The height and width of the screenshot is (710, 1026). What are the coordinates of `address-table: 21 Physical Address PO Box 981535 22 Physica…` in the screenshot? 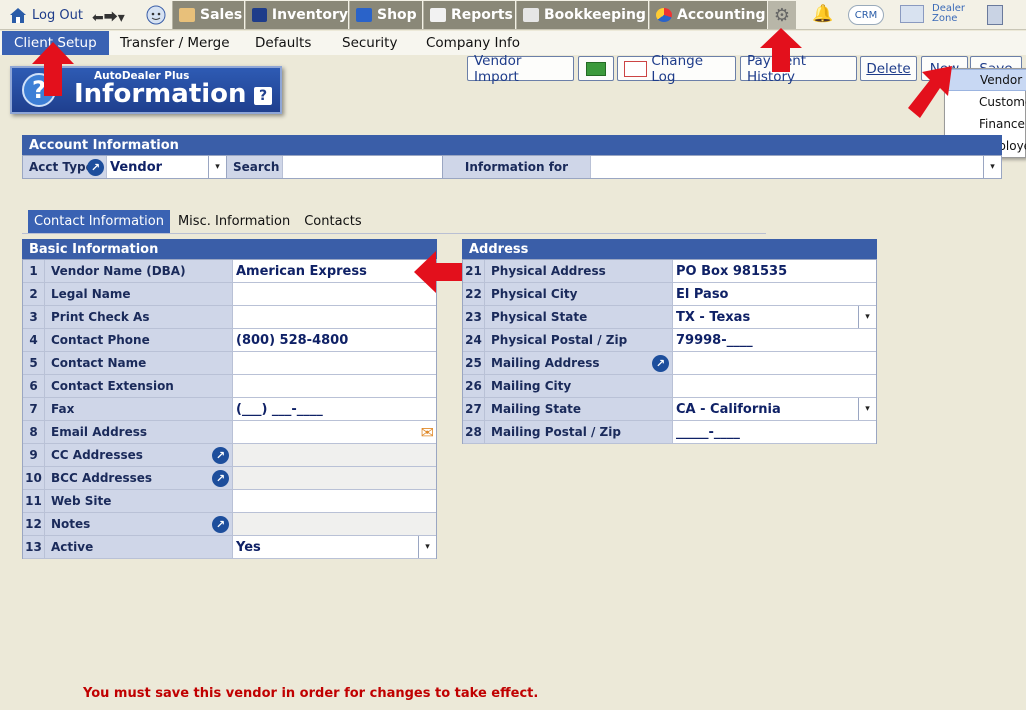 It's located at (669, 351).